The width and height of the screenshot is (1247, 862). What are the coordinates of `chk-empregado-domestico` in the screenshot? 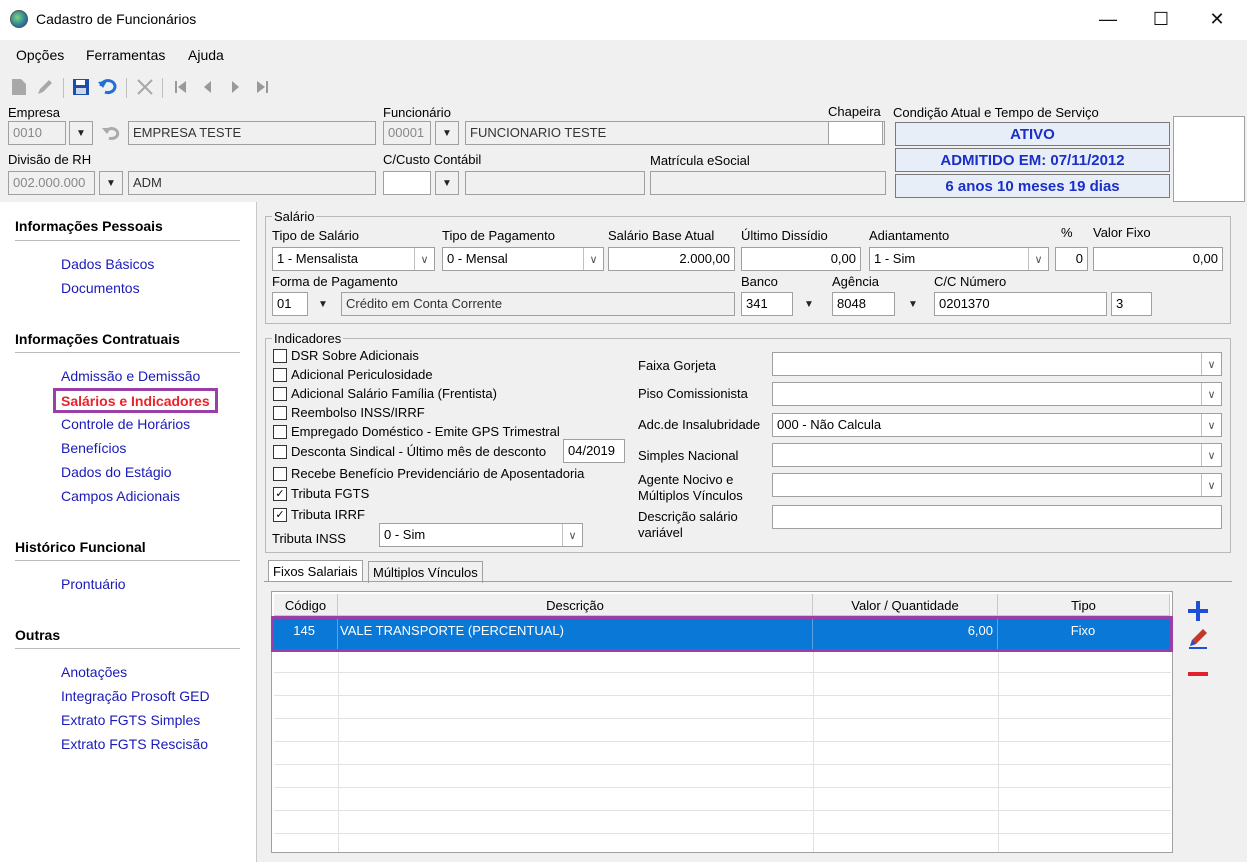 It's located at (280, 432).